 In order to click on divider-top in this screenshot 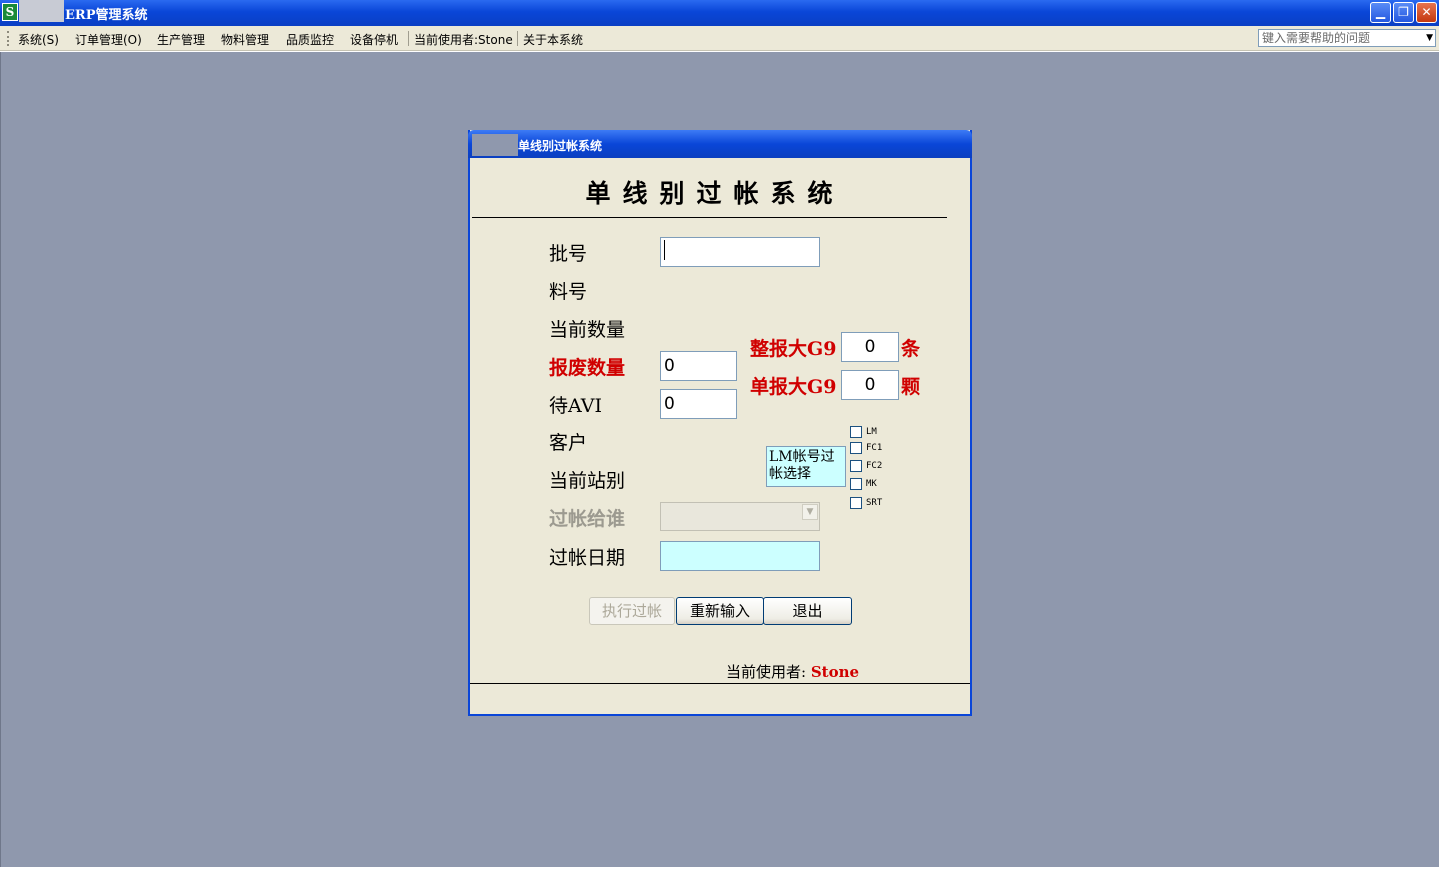, I will do `click(709, 217)`.